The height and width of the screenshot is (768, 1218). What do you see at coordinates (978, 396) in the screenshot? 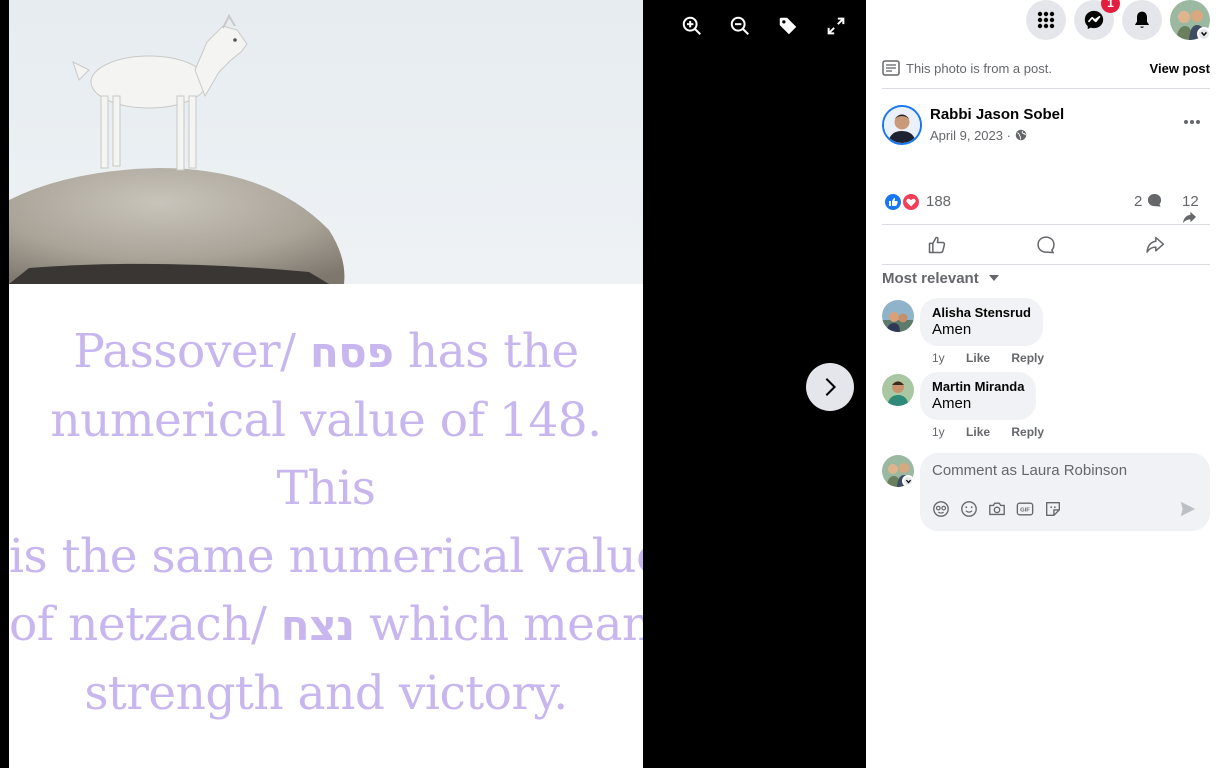
I see `comment-bubble: Martin Miranda Amen` at bounding box center [978, 396].